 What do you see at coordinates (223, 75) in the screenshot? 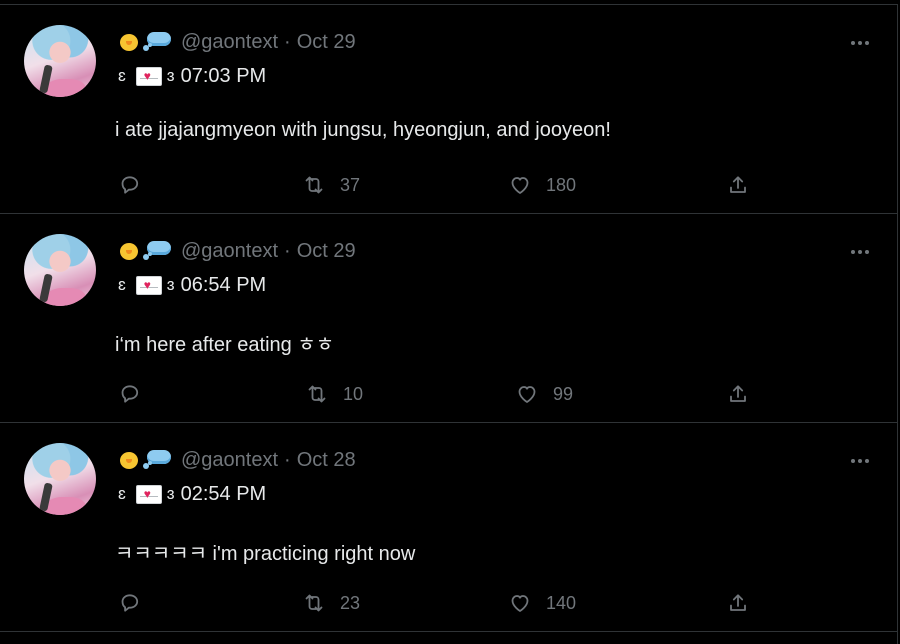
I see `name-time: 07:03 PM` at bounding box center [223, 75].